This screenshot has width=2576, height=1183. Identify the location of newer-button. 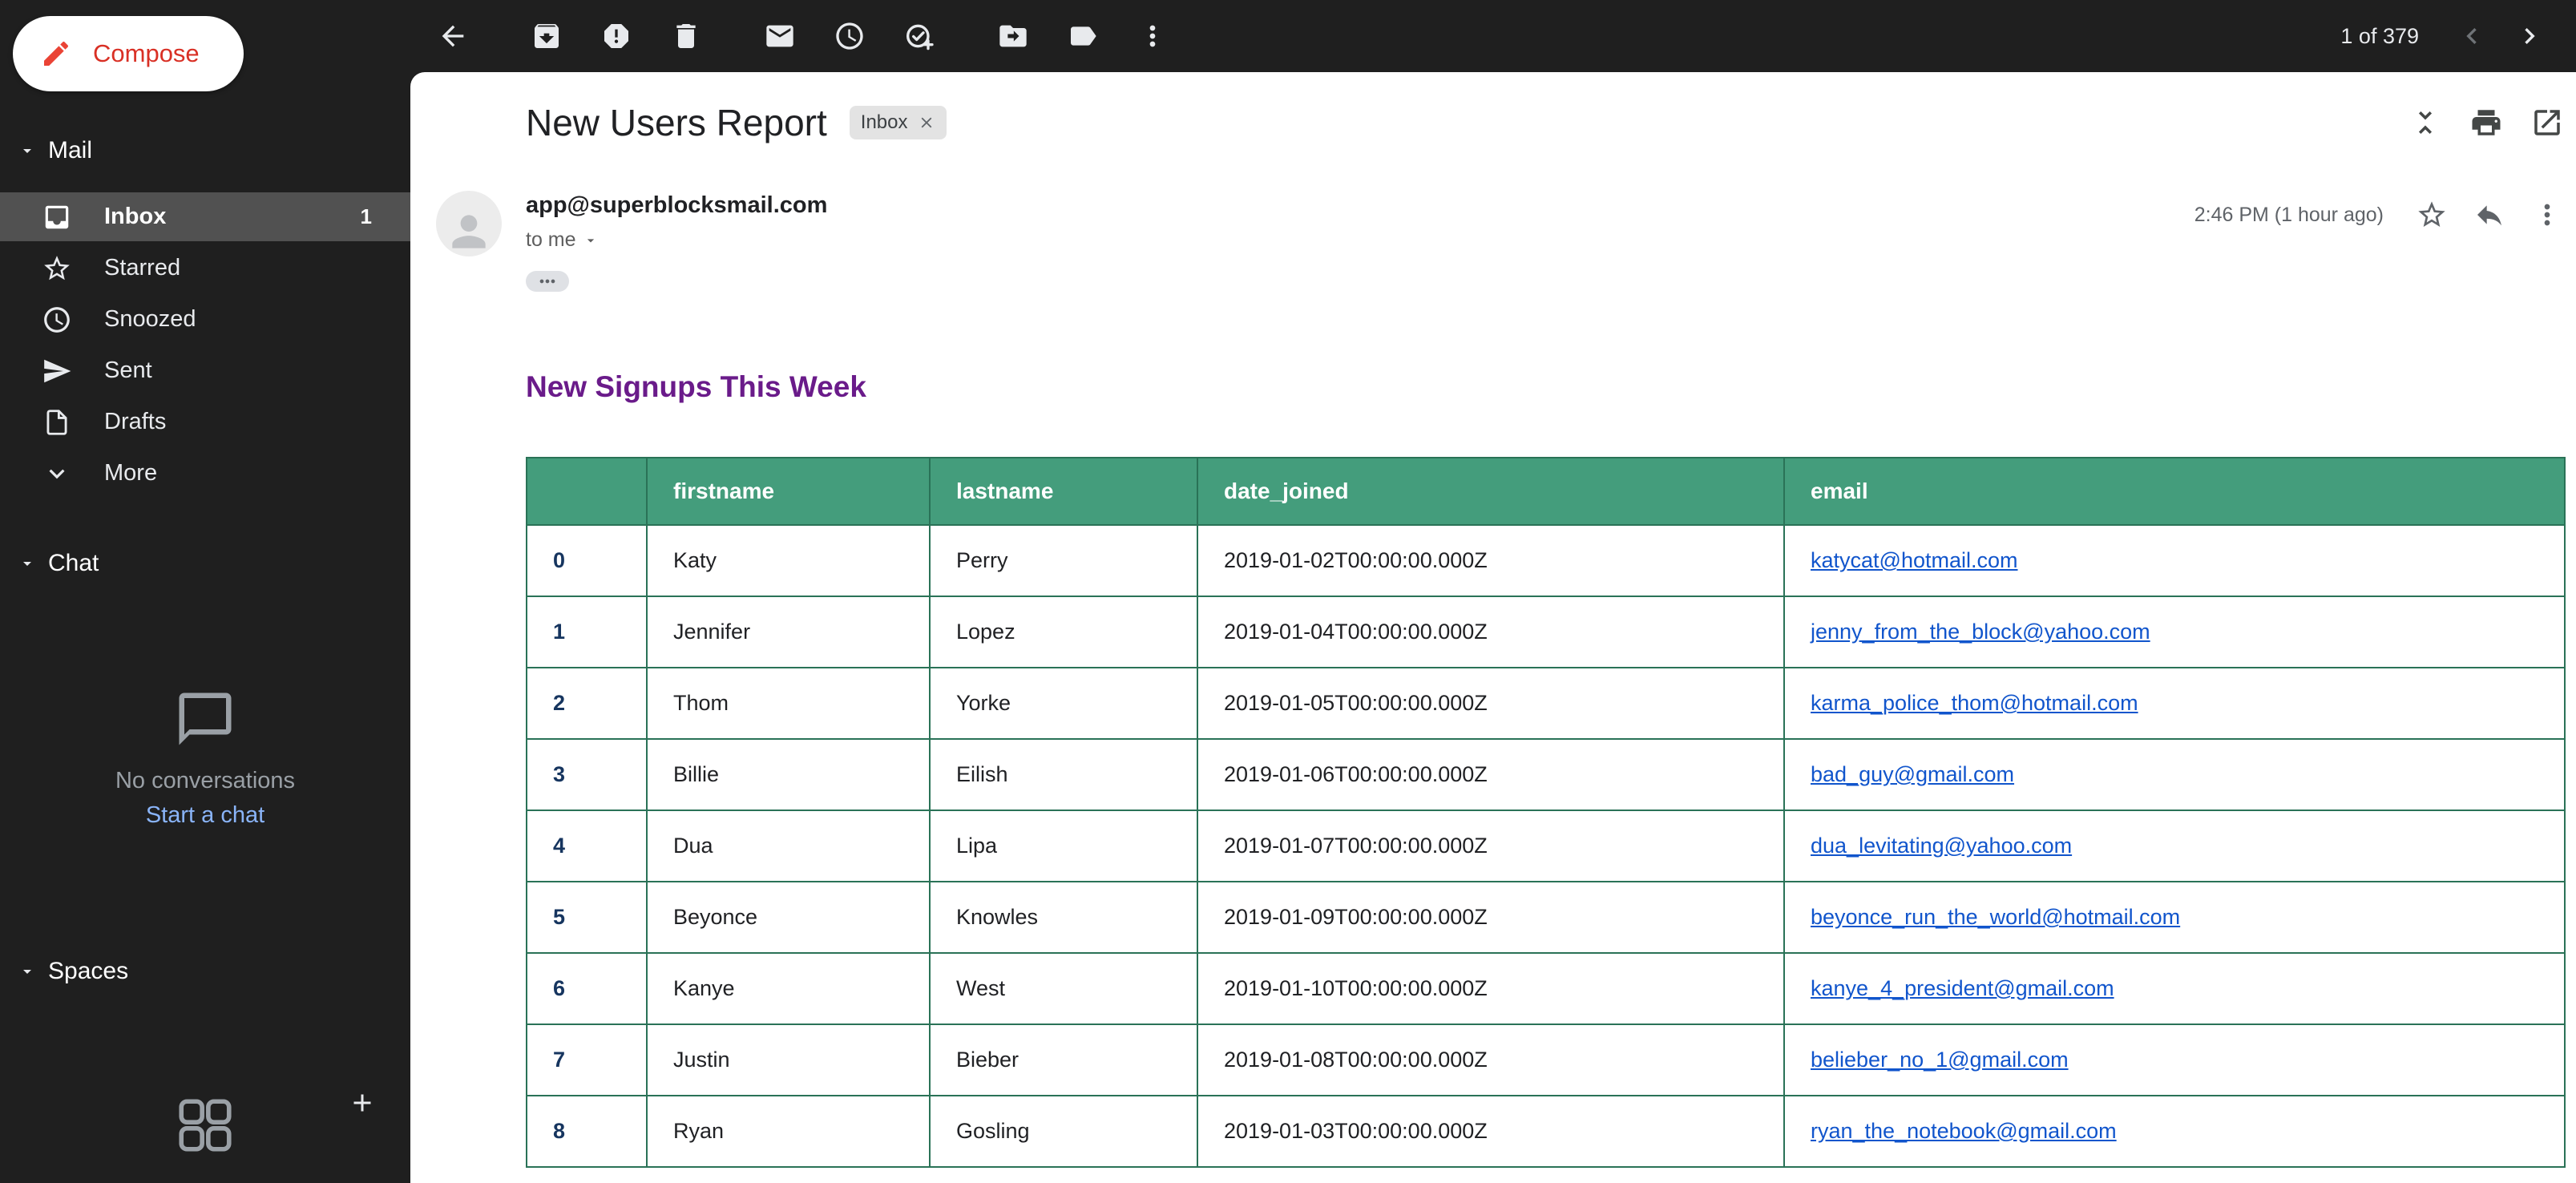
(2472, 36).